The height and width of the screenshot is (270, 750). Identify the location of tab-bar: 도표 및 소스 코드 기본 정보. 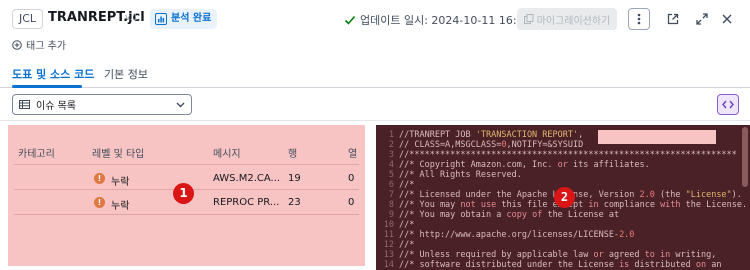
(375, 74).